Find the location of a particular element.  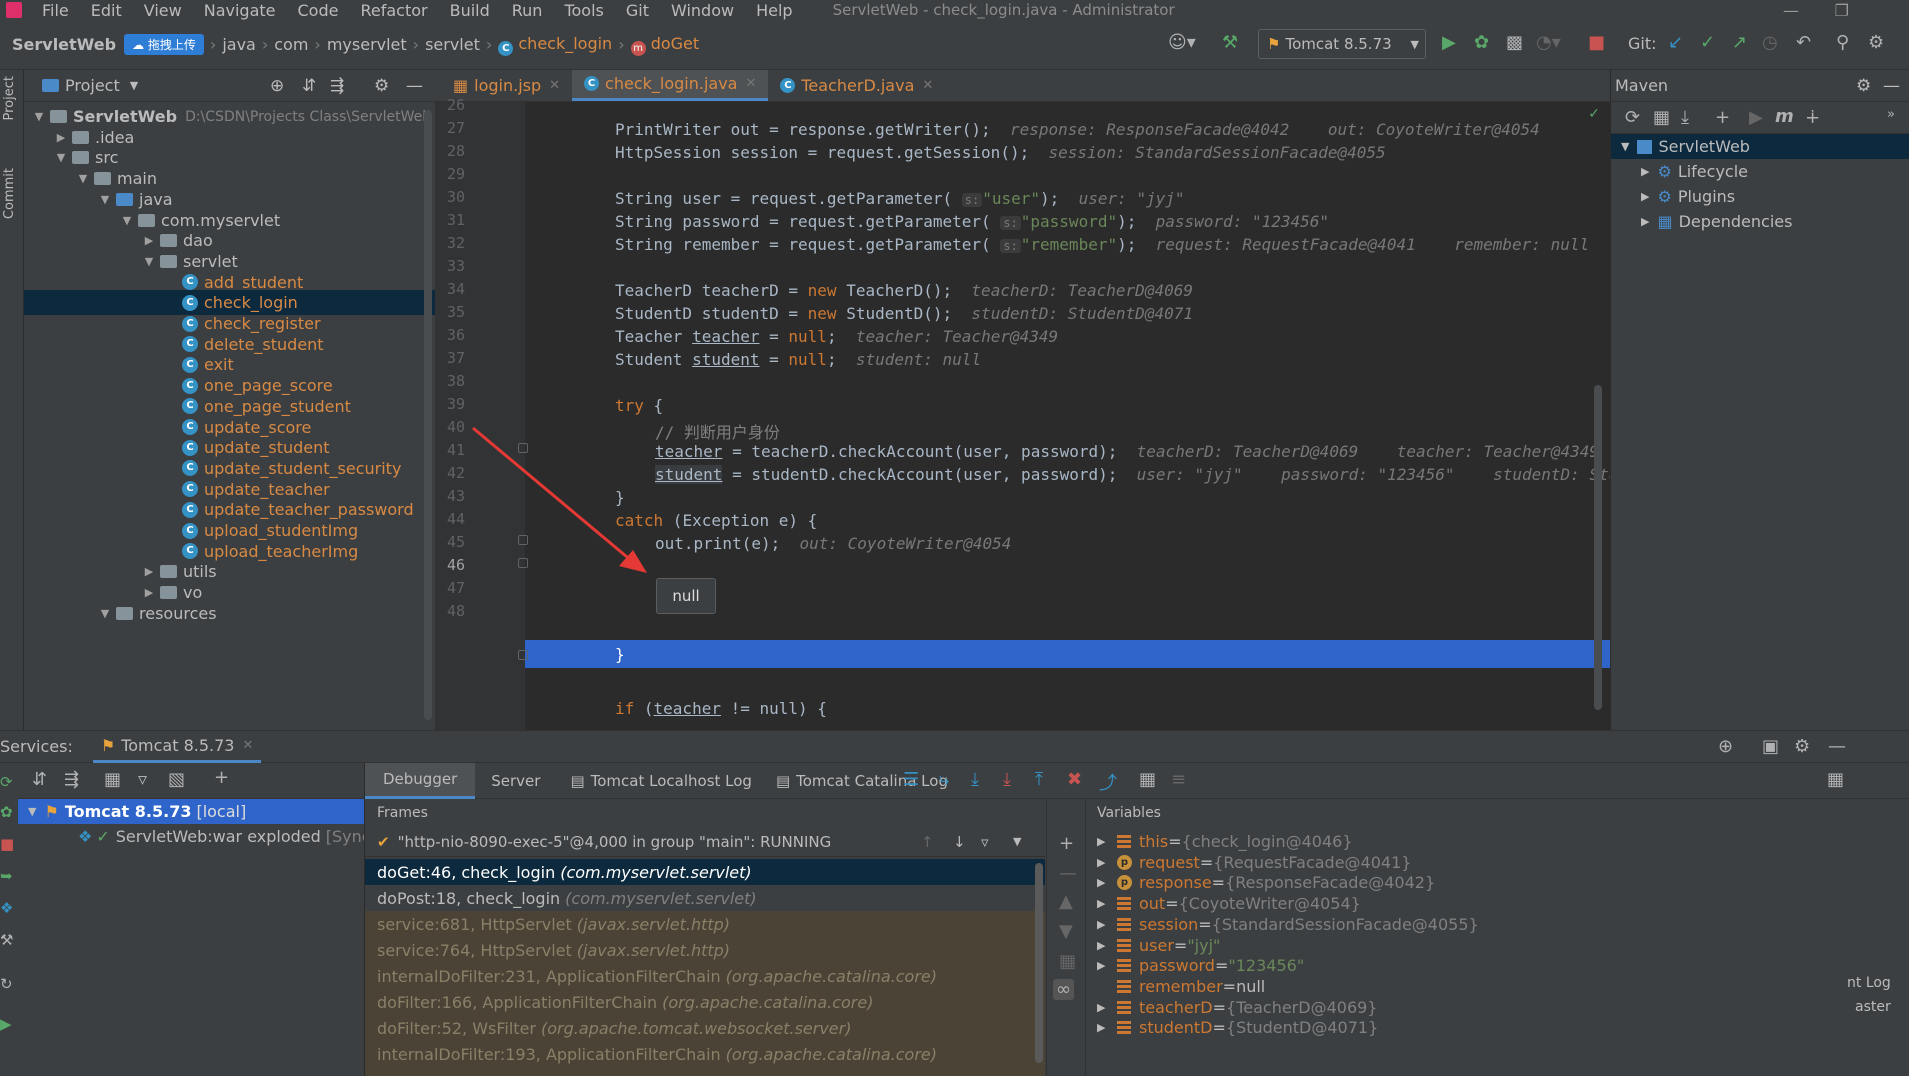

user-icon: ☺▾ is located at coordinates (1182, 42).